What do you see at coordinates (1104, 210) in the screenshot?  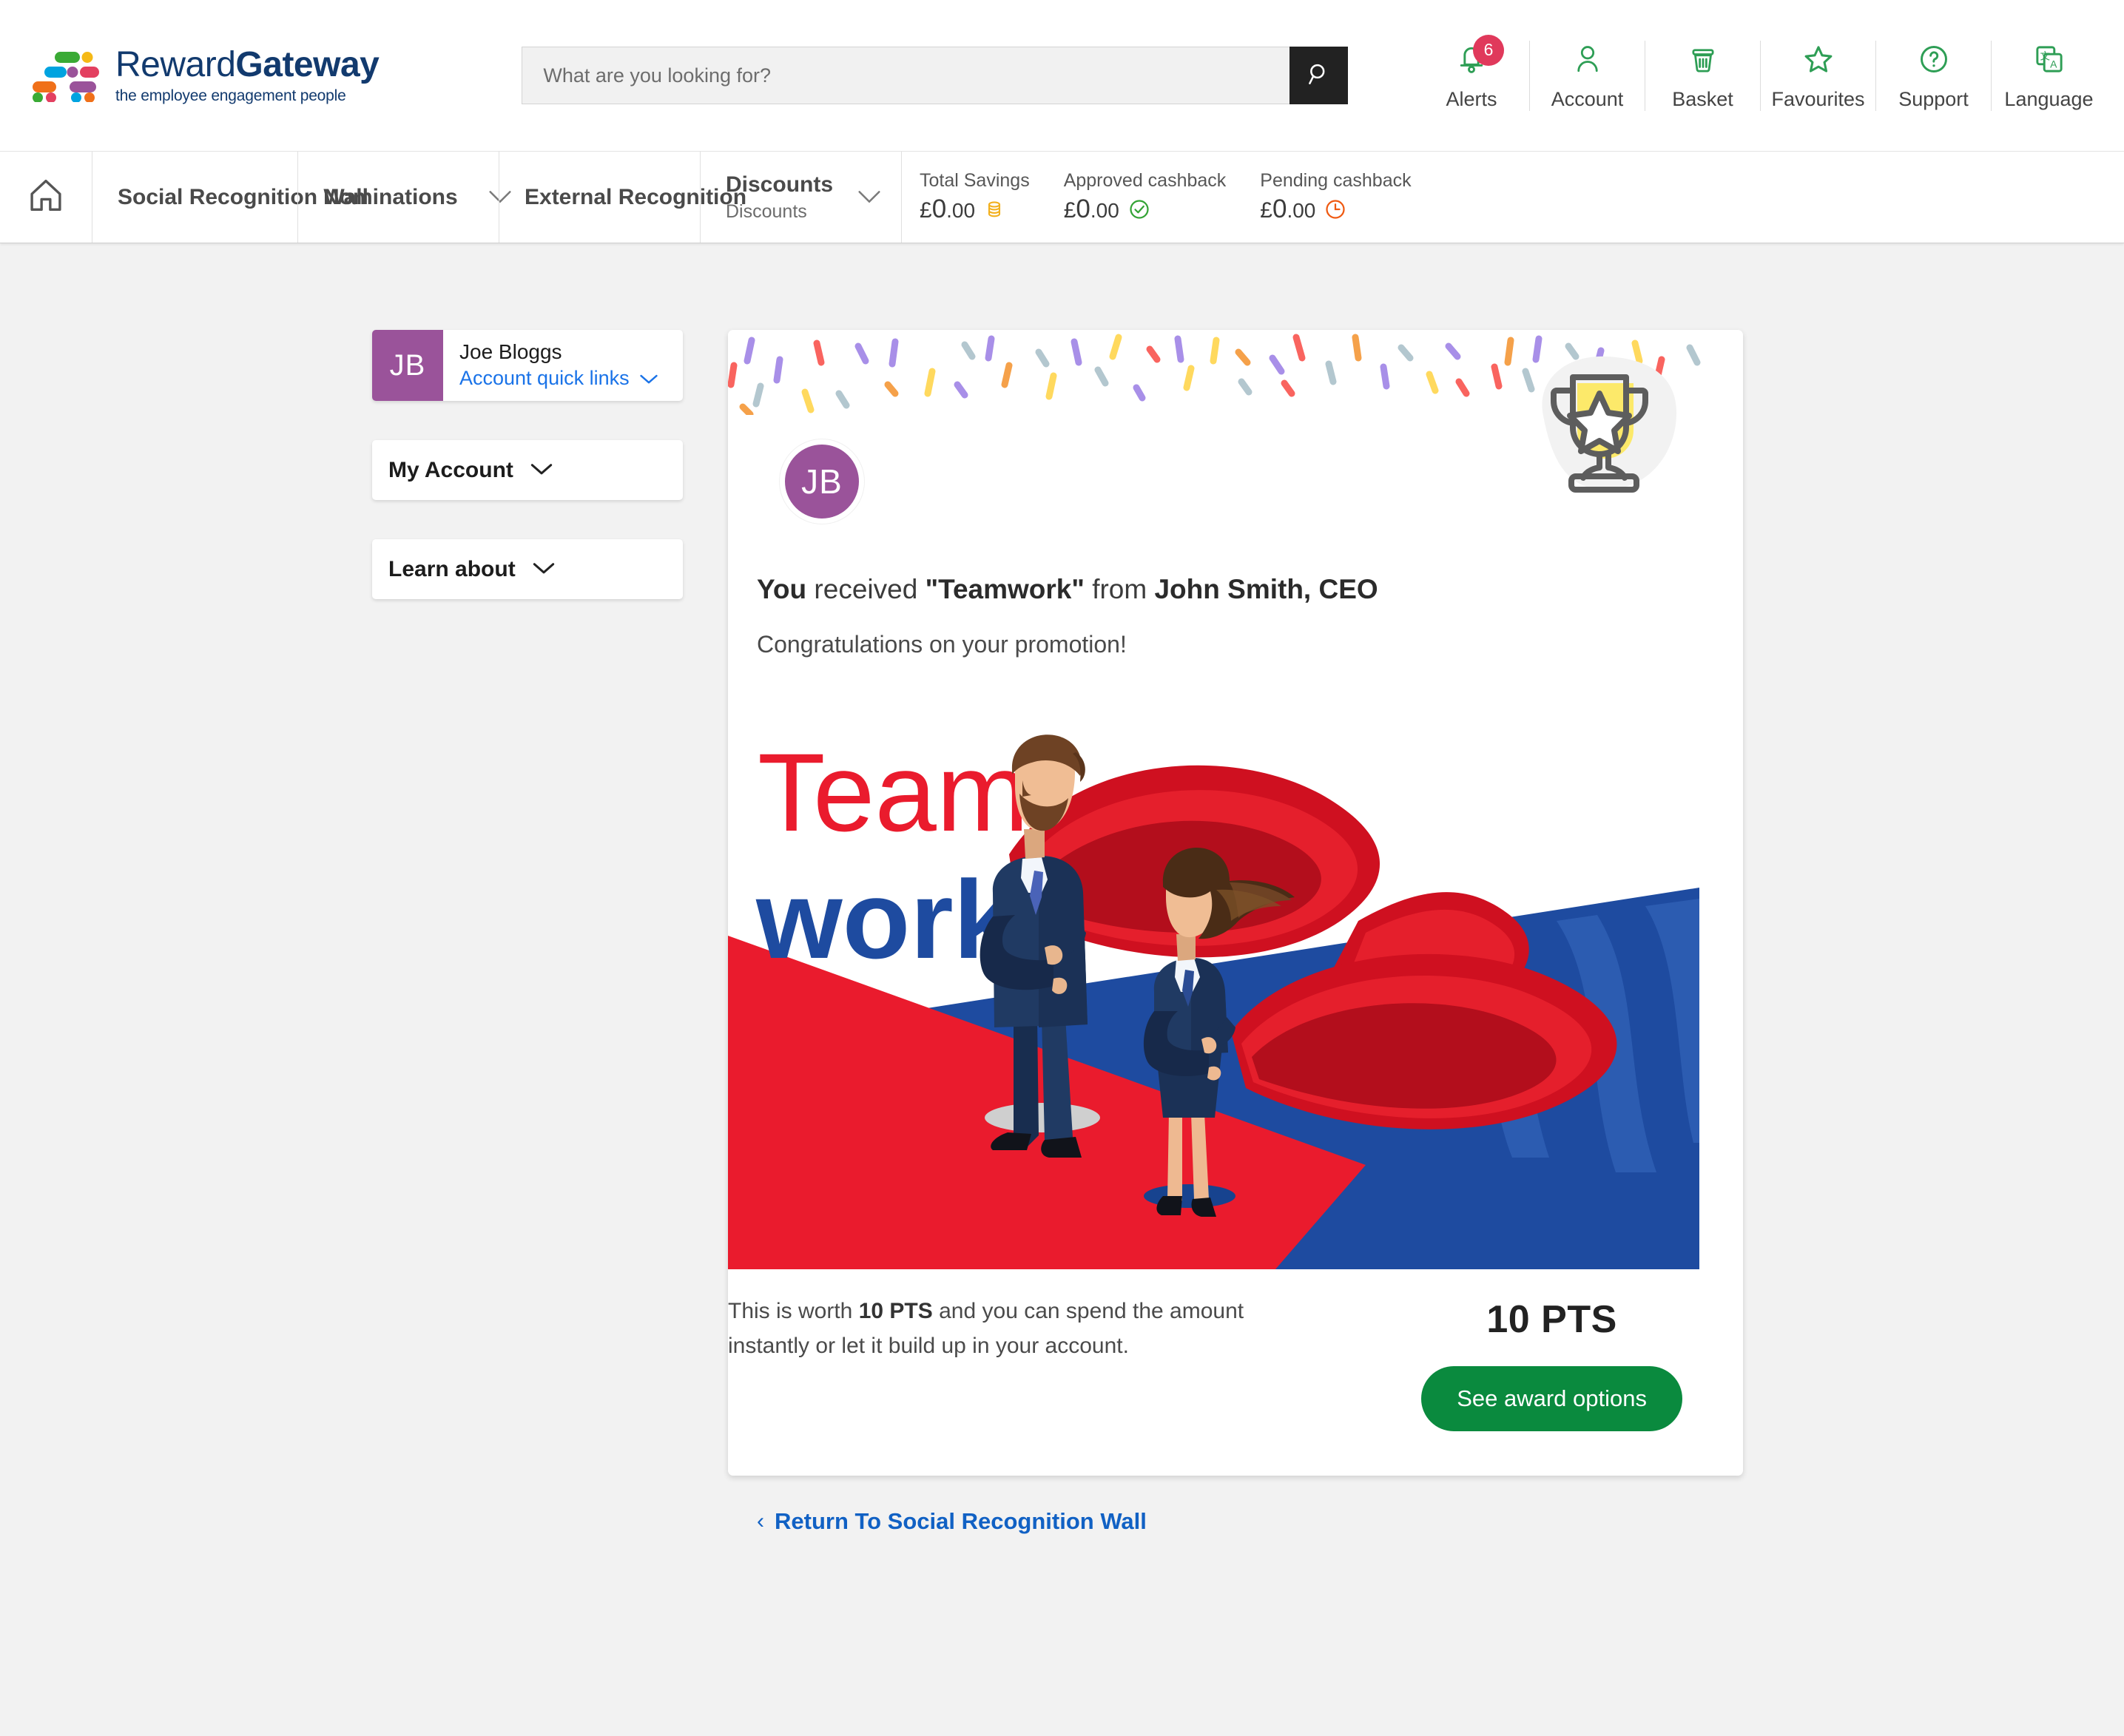 I see `saving-decimal-approved-cashback: .00` at bounding box center [1104, 210].